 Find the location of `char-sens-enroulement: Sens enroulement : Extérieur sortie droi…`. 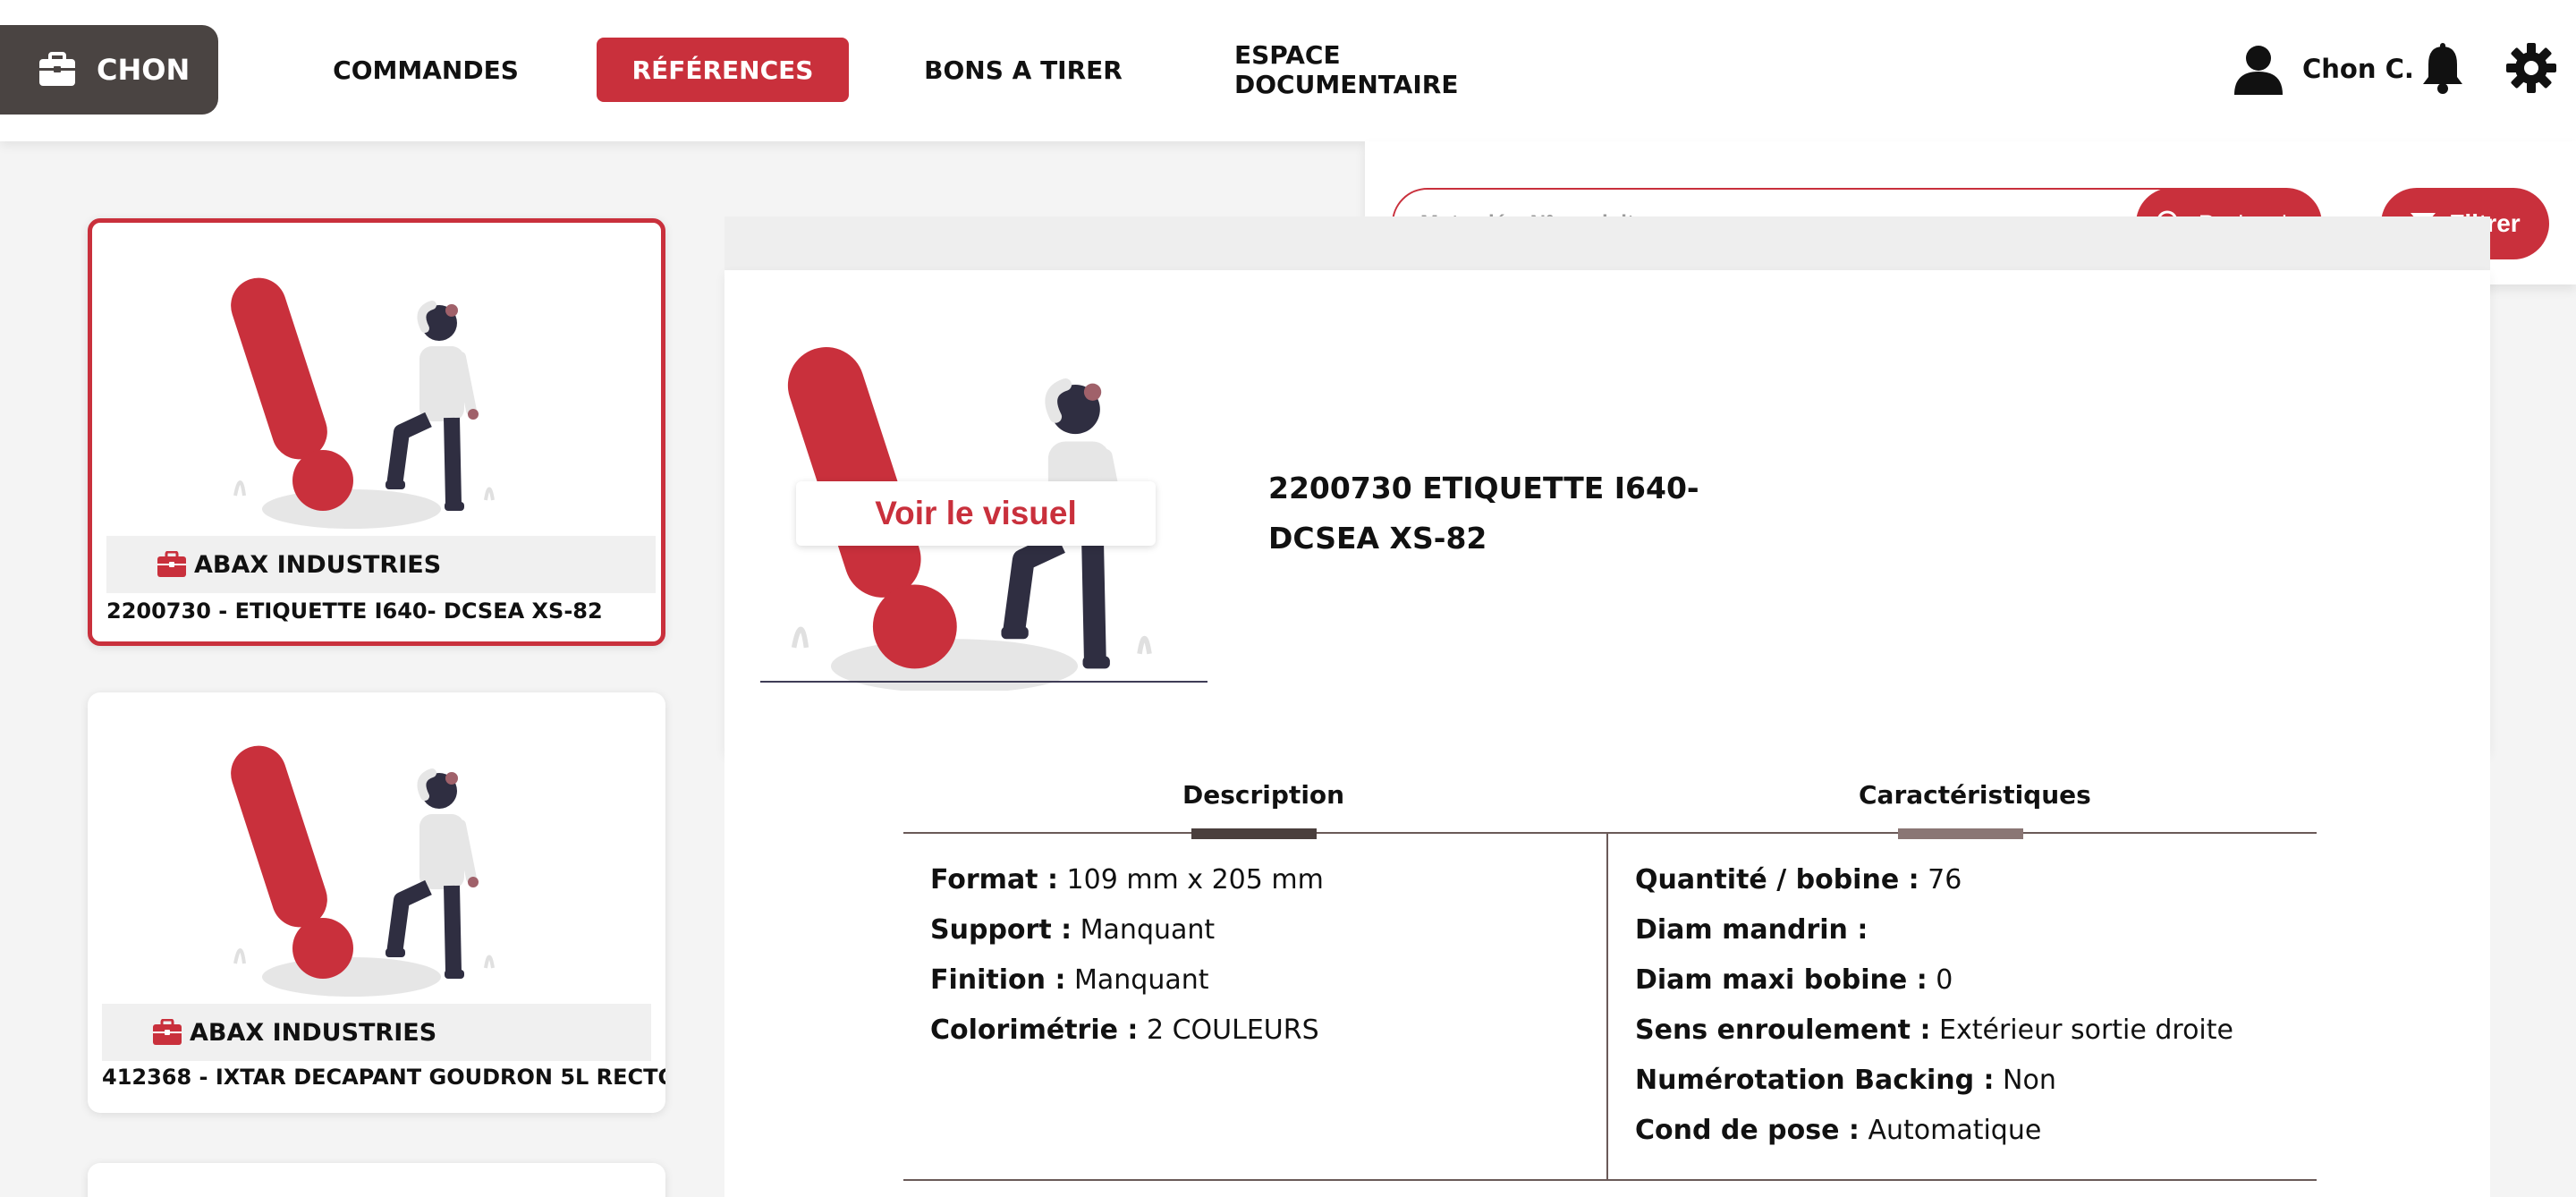

char-sens-enroulement: Sens enroulement : Extérieur sortie droi… is located at coordinates (1934, 1030).